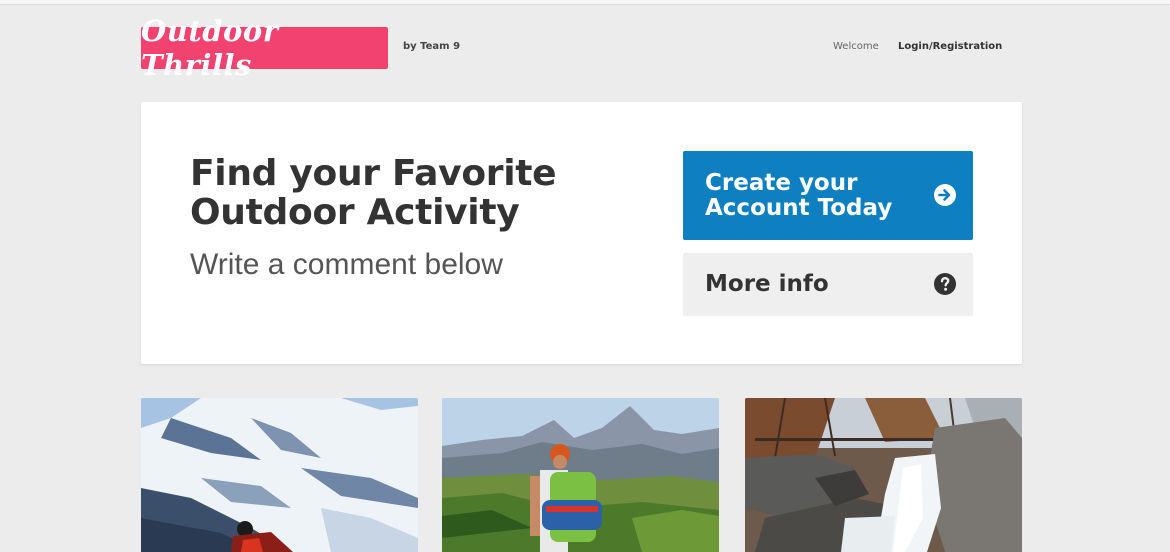  I want to click on create-account-button: Create your Account Today, so click(828, 195).